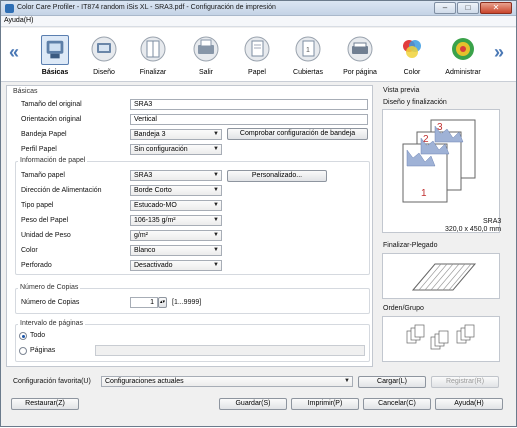  Describe the element at coordinates (463, 72) in the screenshot. I see `tab-label: Administrar` at that location.